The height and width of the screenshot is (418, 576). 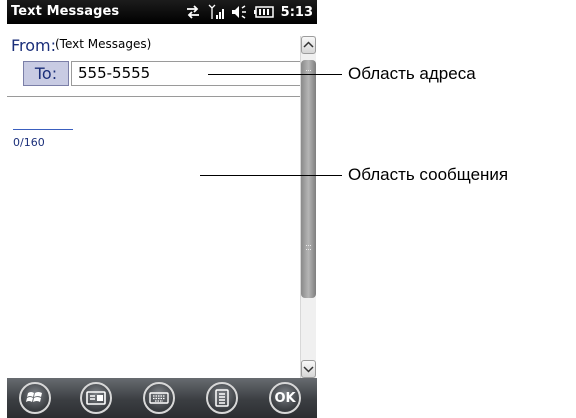 I want to click on address-callout-line, so click(x=275, y=74).